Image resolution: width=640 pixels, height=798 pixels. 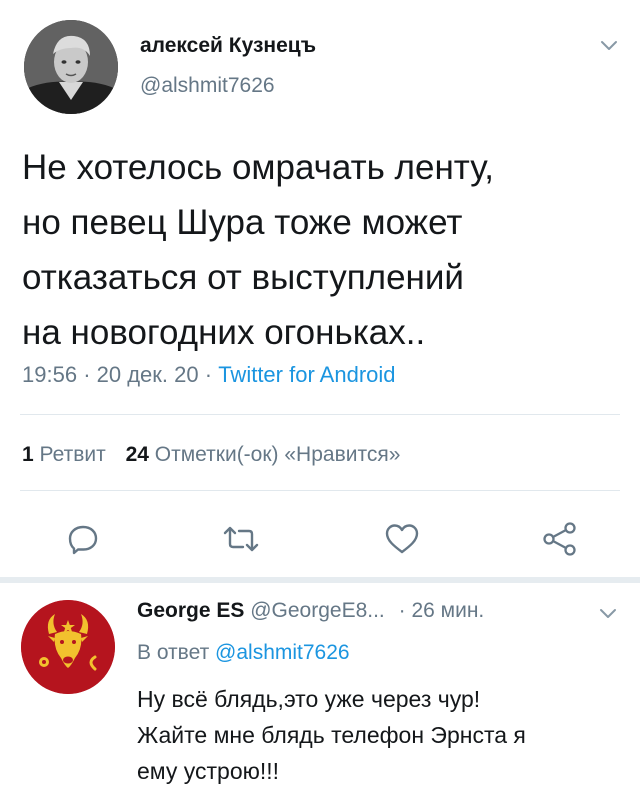 I want to click on share-button, so click(x=560, y=539).